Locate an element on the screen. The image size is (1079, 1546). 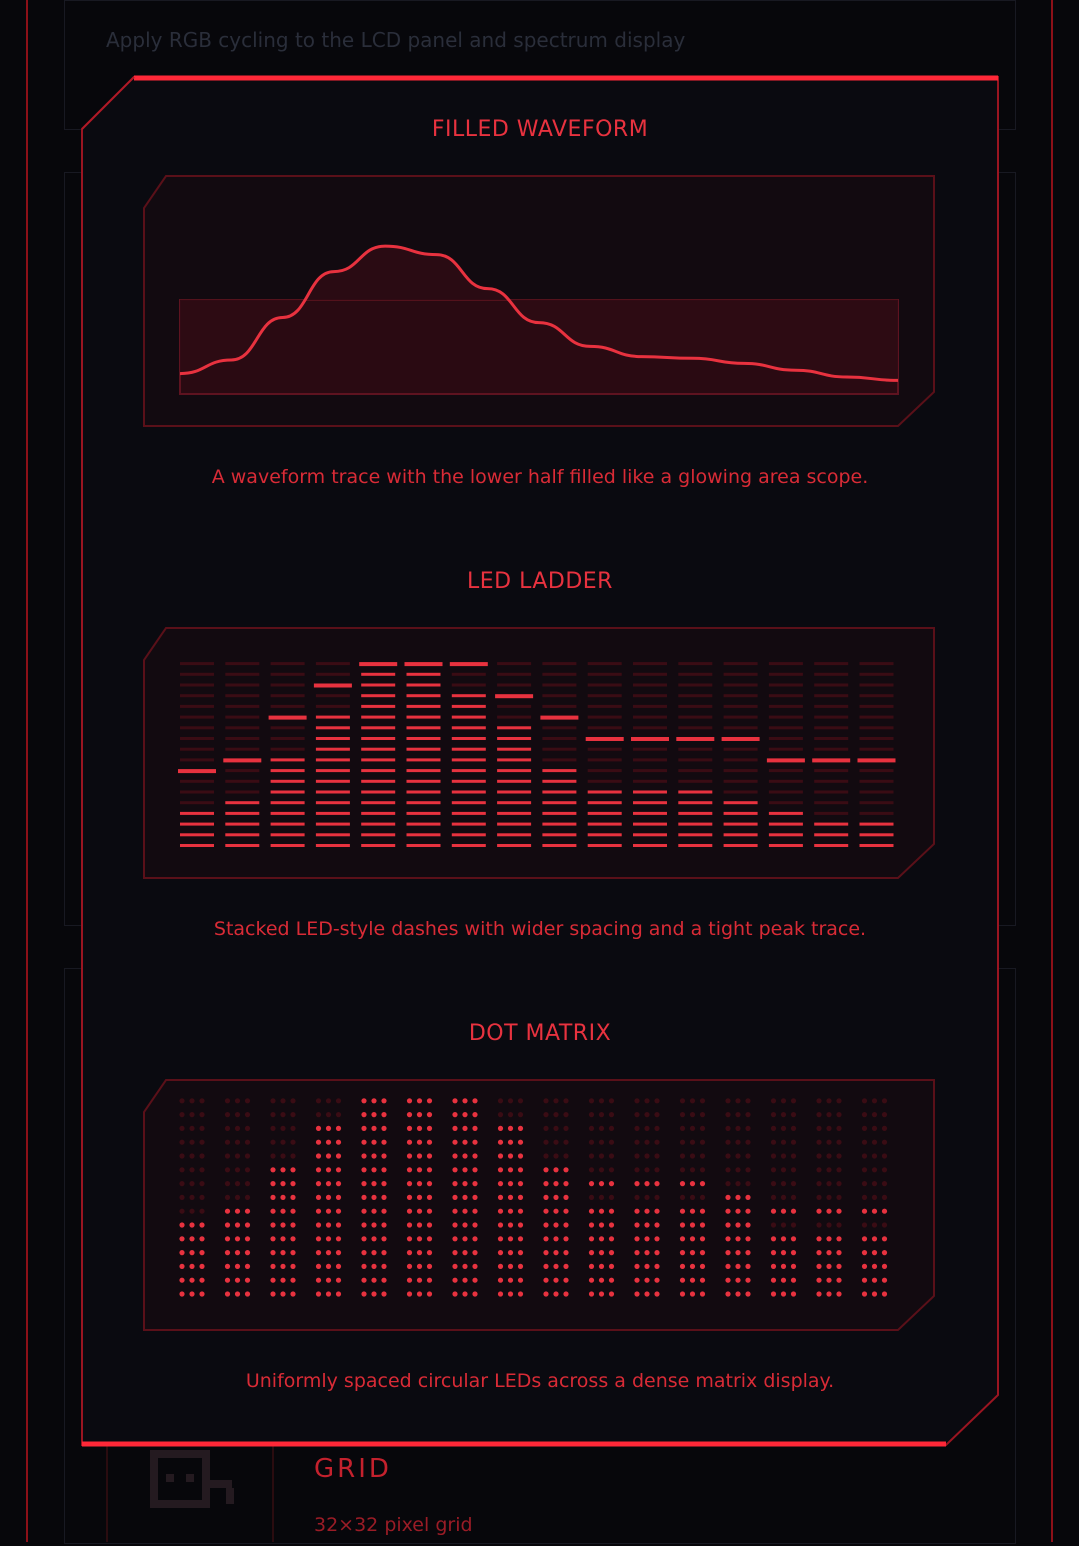
filled-waveform-preview is located at coordinates (539, 301).